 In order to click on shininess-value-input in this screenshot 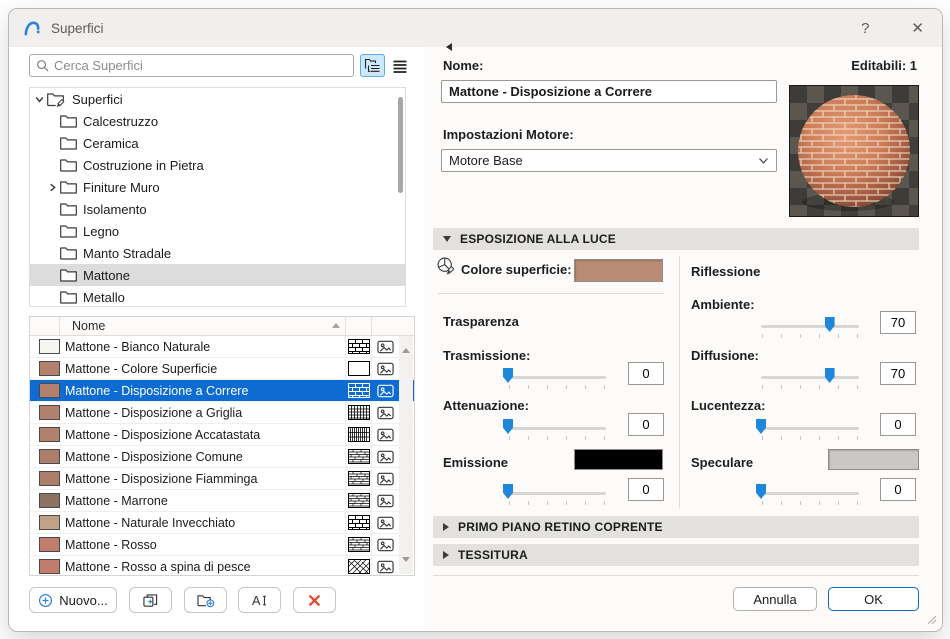, I will do `click(898, 424)`.